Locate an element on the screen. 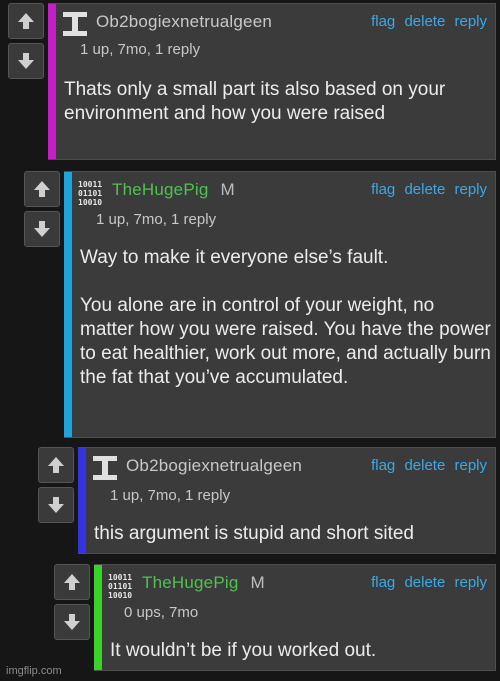 The height and width of the screenshot is (681, 500). comment-meta: 0 ups, 7mo is located at coordinates (161, 612).